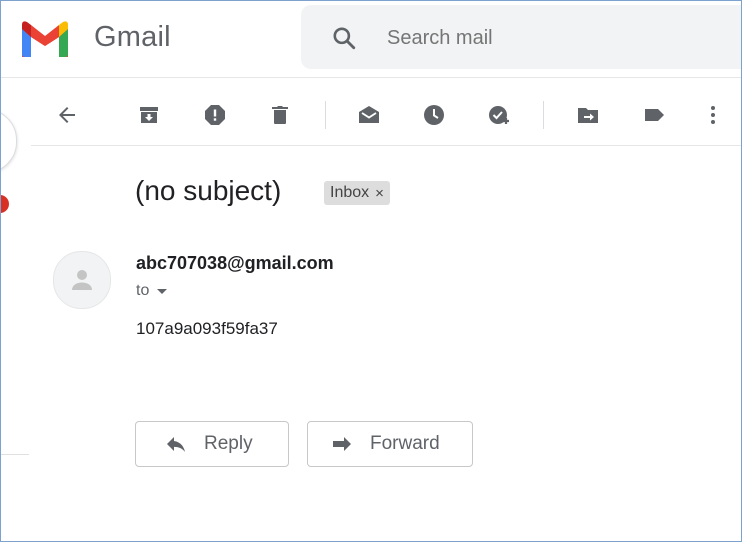  I want to click on search-icon, so click(344, 38).